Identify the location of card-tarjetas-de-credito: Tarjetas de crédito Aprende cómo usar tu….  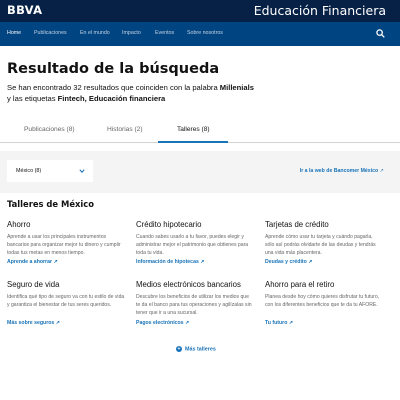
(324, 242).